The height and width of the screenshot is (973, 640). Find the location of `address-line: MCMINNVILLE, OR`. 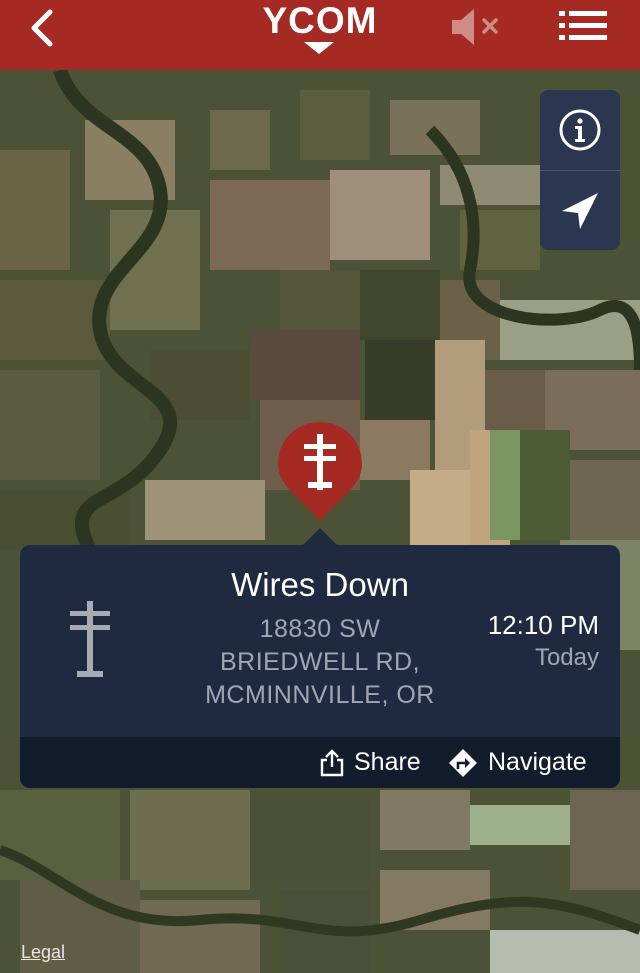

address-line: MCMINNVILLE, OR is located at coordinates (320, 695).